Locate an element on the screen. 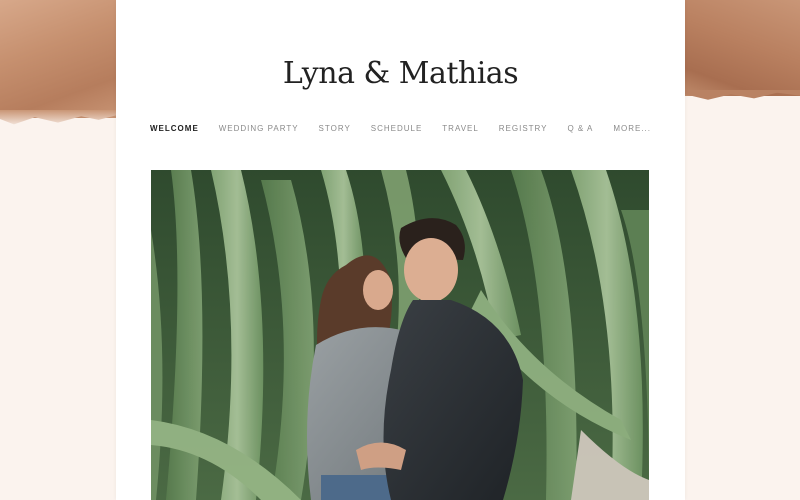  nav-item-wedding-party: WEDDING PARTY is located at coordinates (259, 128).